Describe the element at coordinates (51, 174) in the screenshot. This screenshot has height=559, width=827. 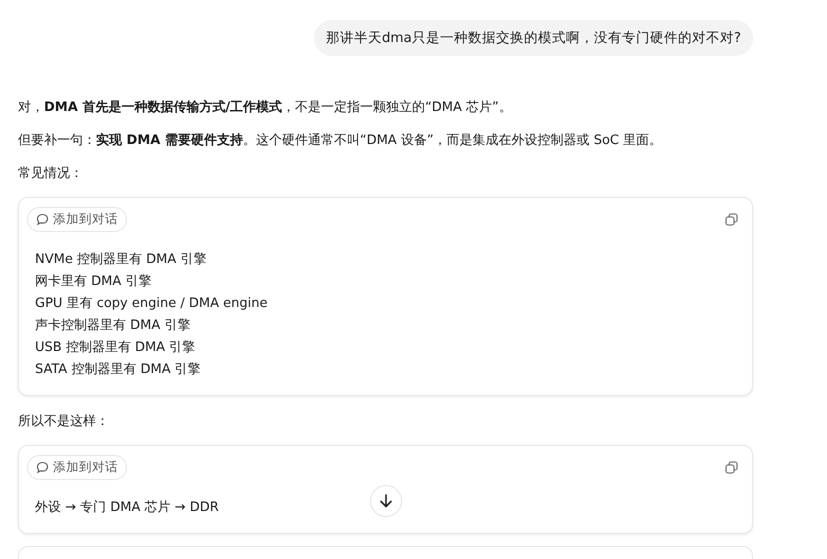
I see `answer-paragraph: 常见情况：` at that location.